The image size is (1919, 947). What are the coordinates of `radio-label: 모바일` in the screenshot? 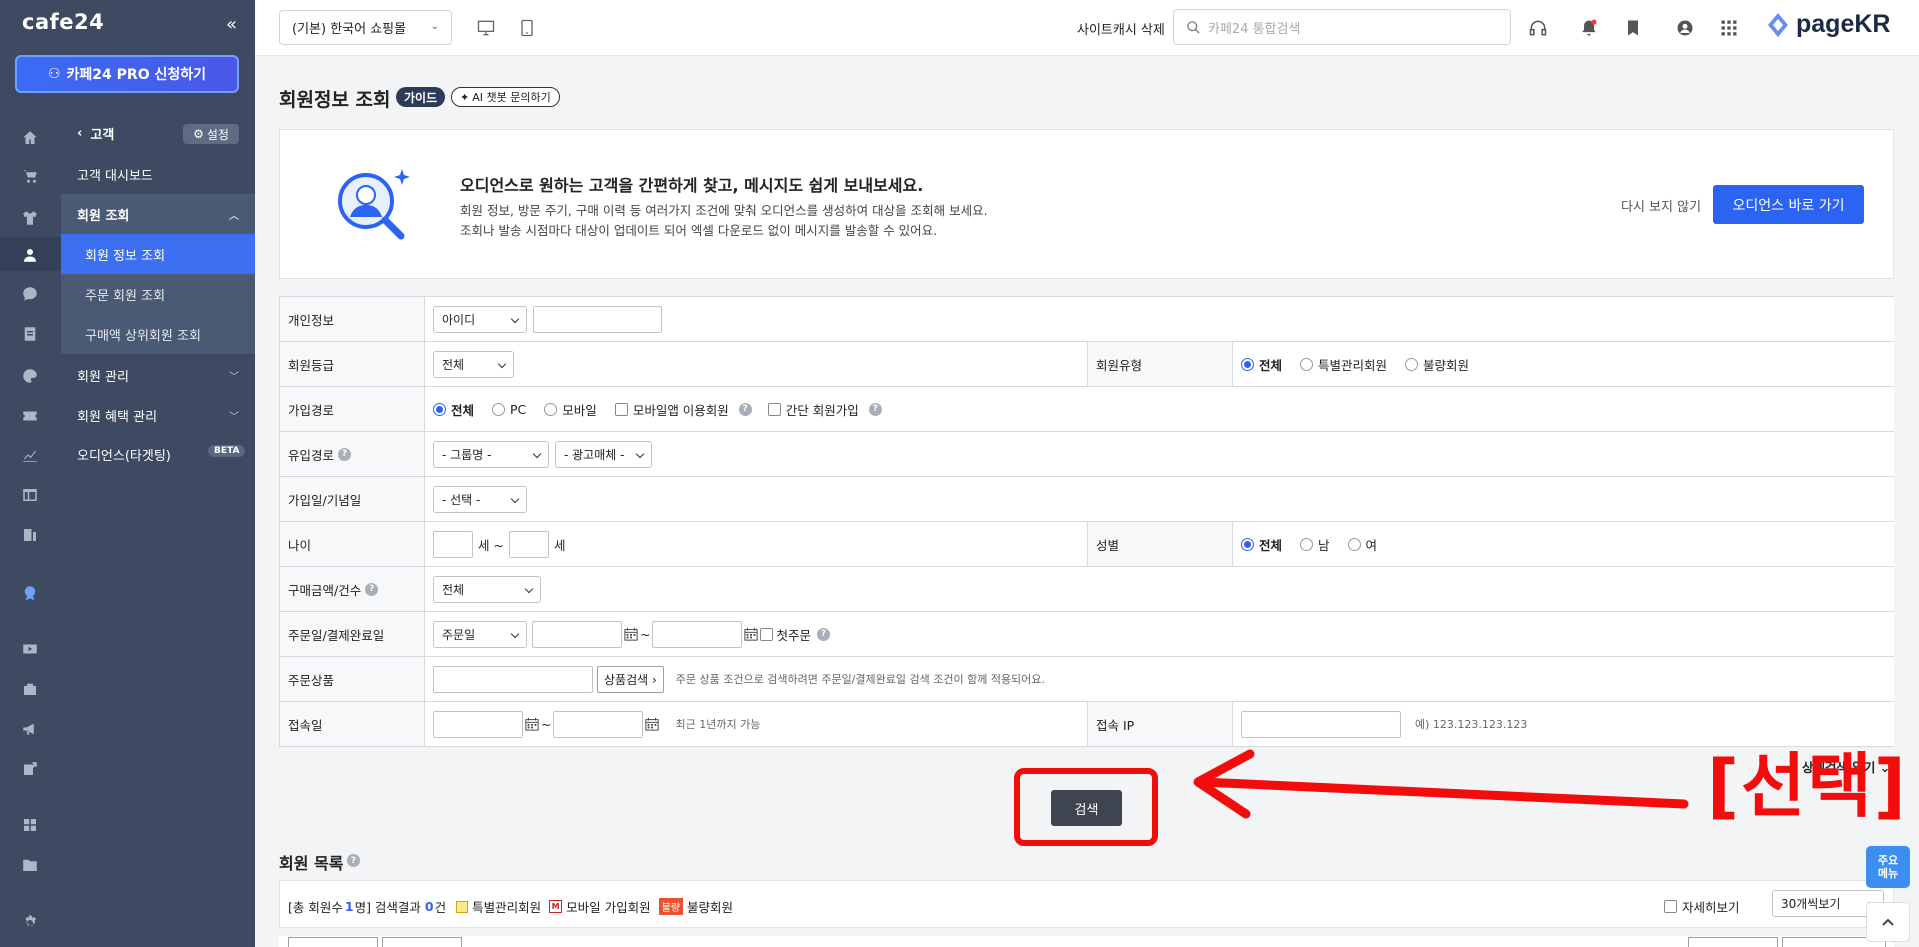 It's located at (579, 410).